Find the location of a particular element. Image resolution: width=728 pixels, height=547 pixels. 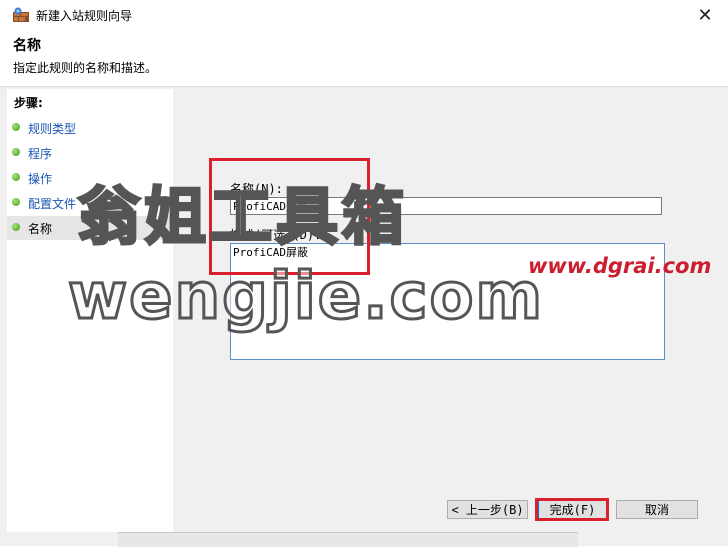

finish-highlight-box is located at coordinates (572, 509).